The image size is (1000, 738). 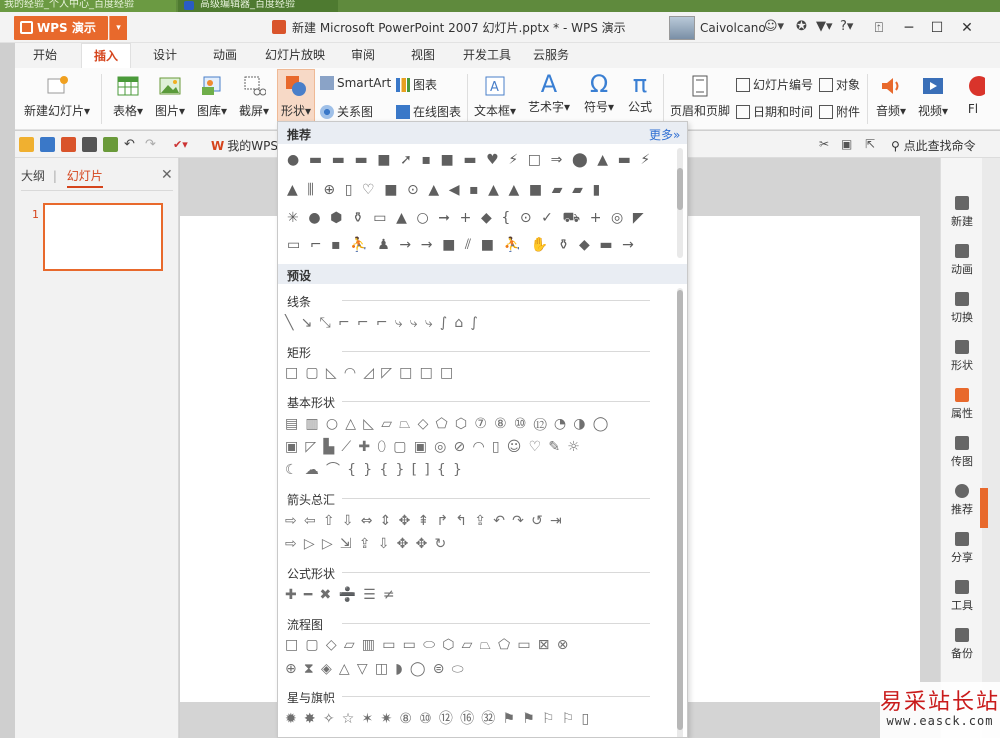 I want to click on tab-view: 视图, so click(x=423, y=55).